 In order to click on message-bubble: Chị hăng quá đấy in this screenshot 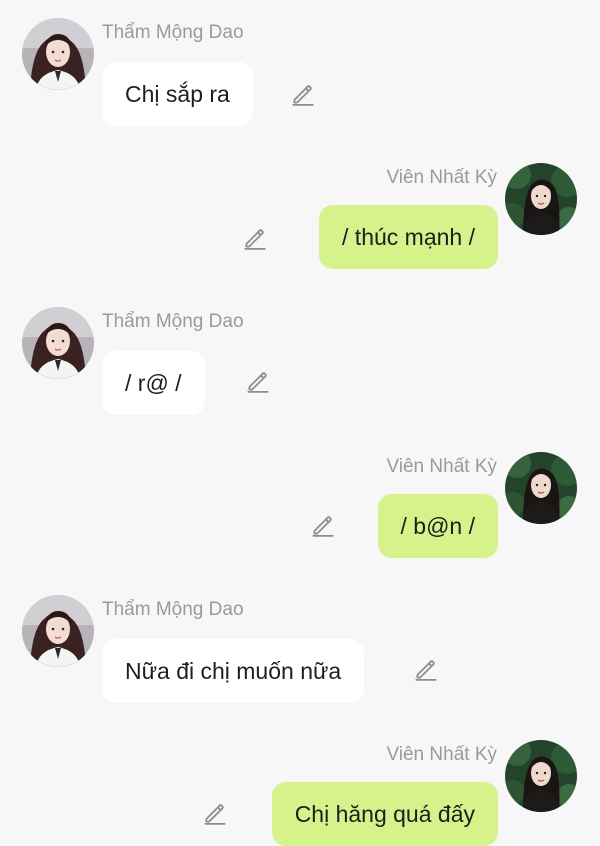, I will do `click(384, 814)`.